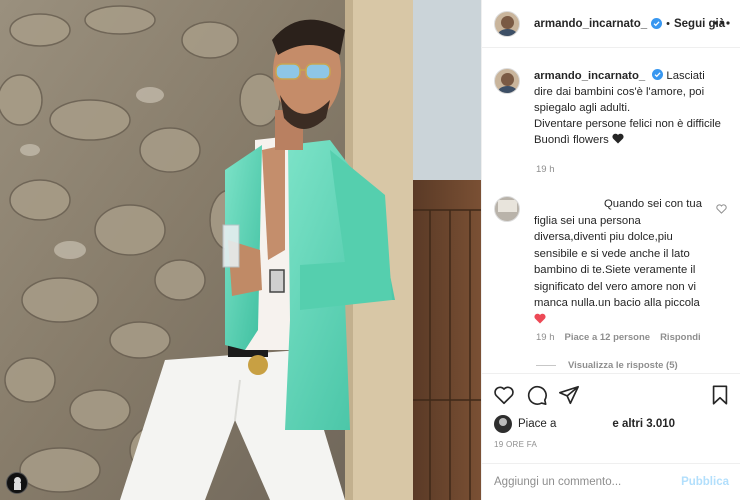 This screenshot has width=740, height=500. What do you see at coordinates (720, 395) in the screenshot?
I see `bookmark-icon` at bounding box center [720, 395].